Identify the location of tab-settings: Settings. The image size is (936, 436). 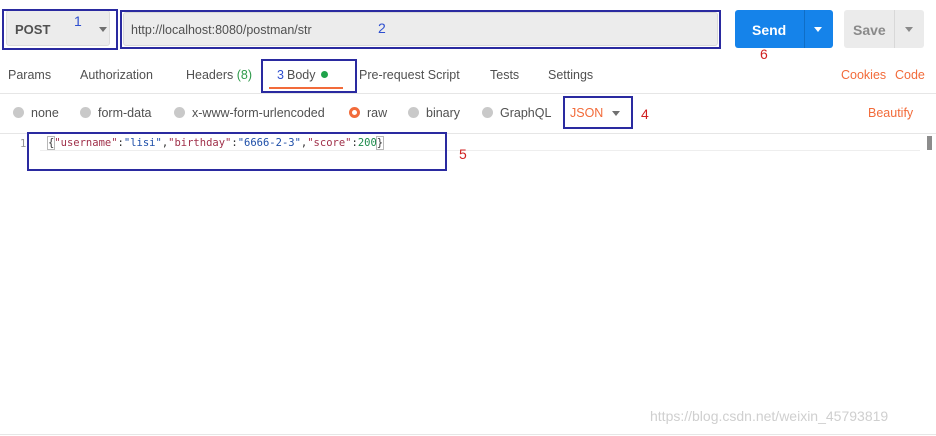
(570, 75).